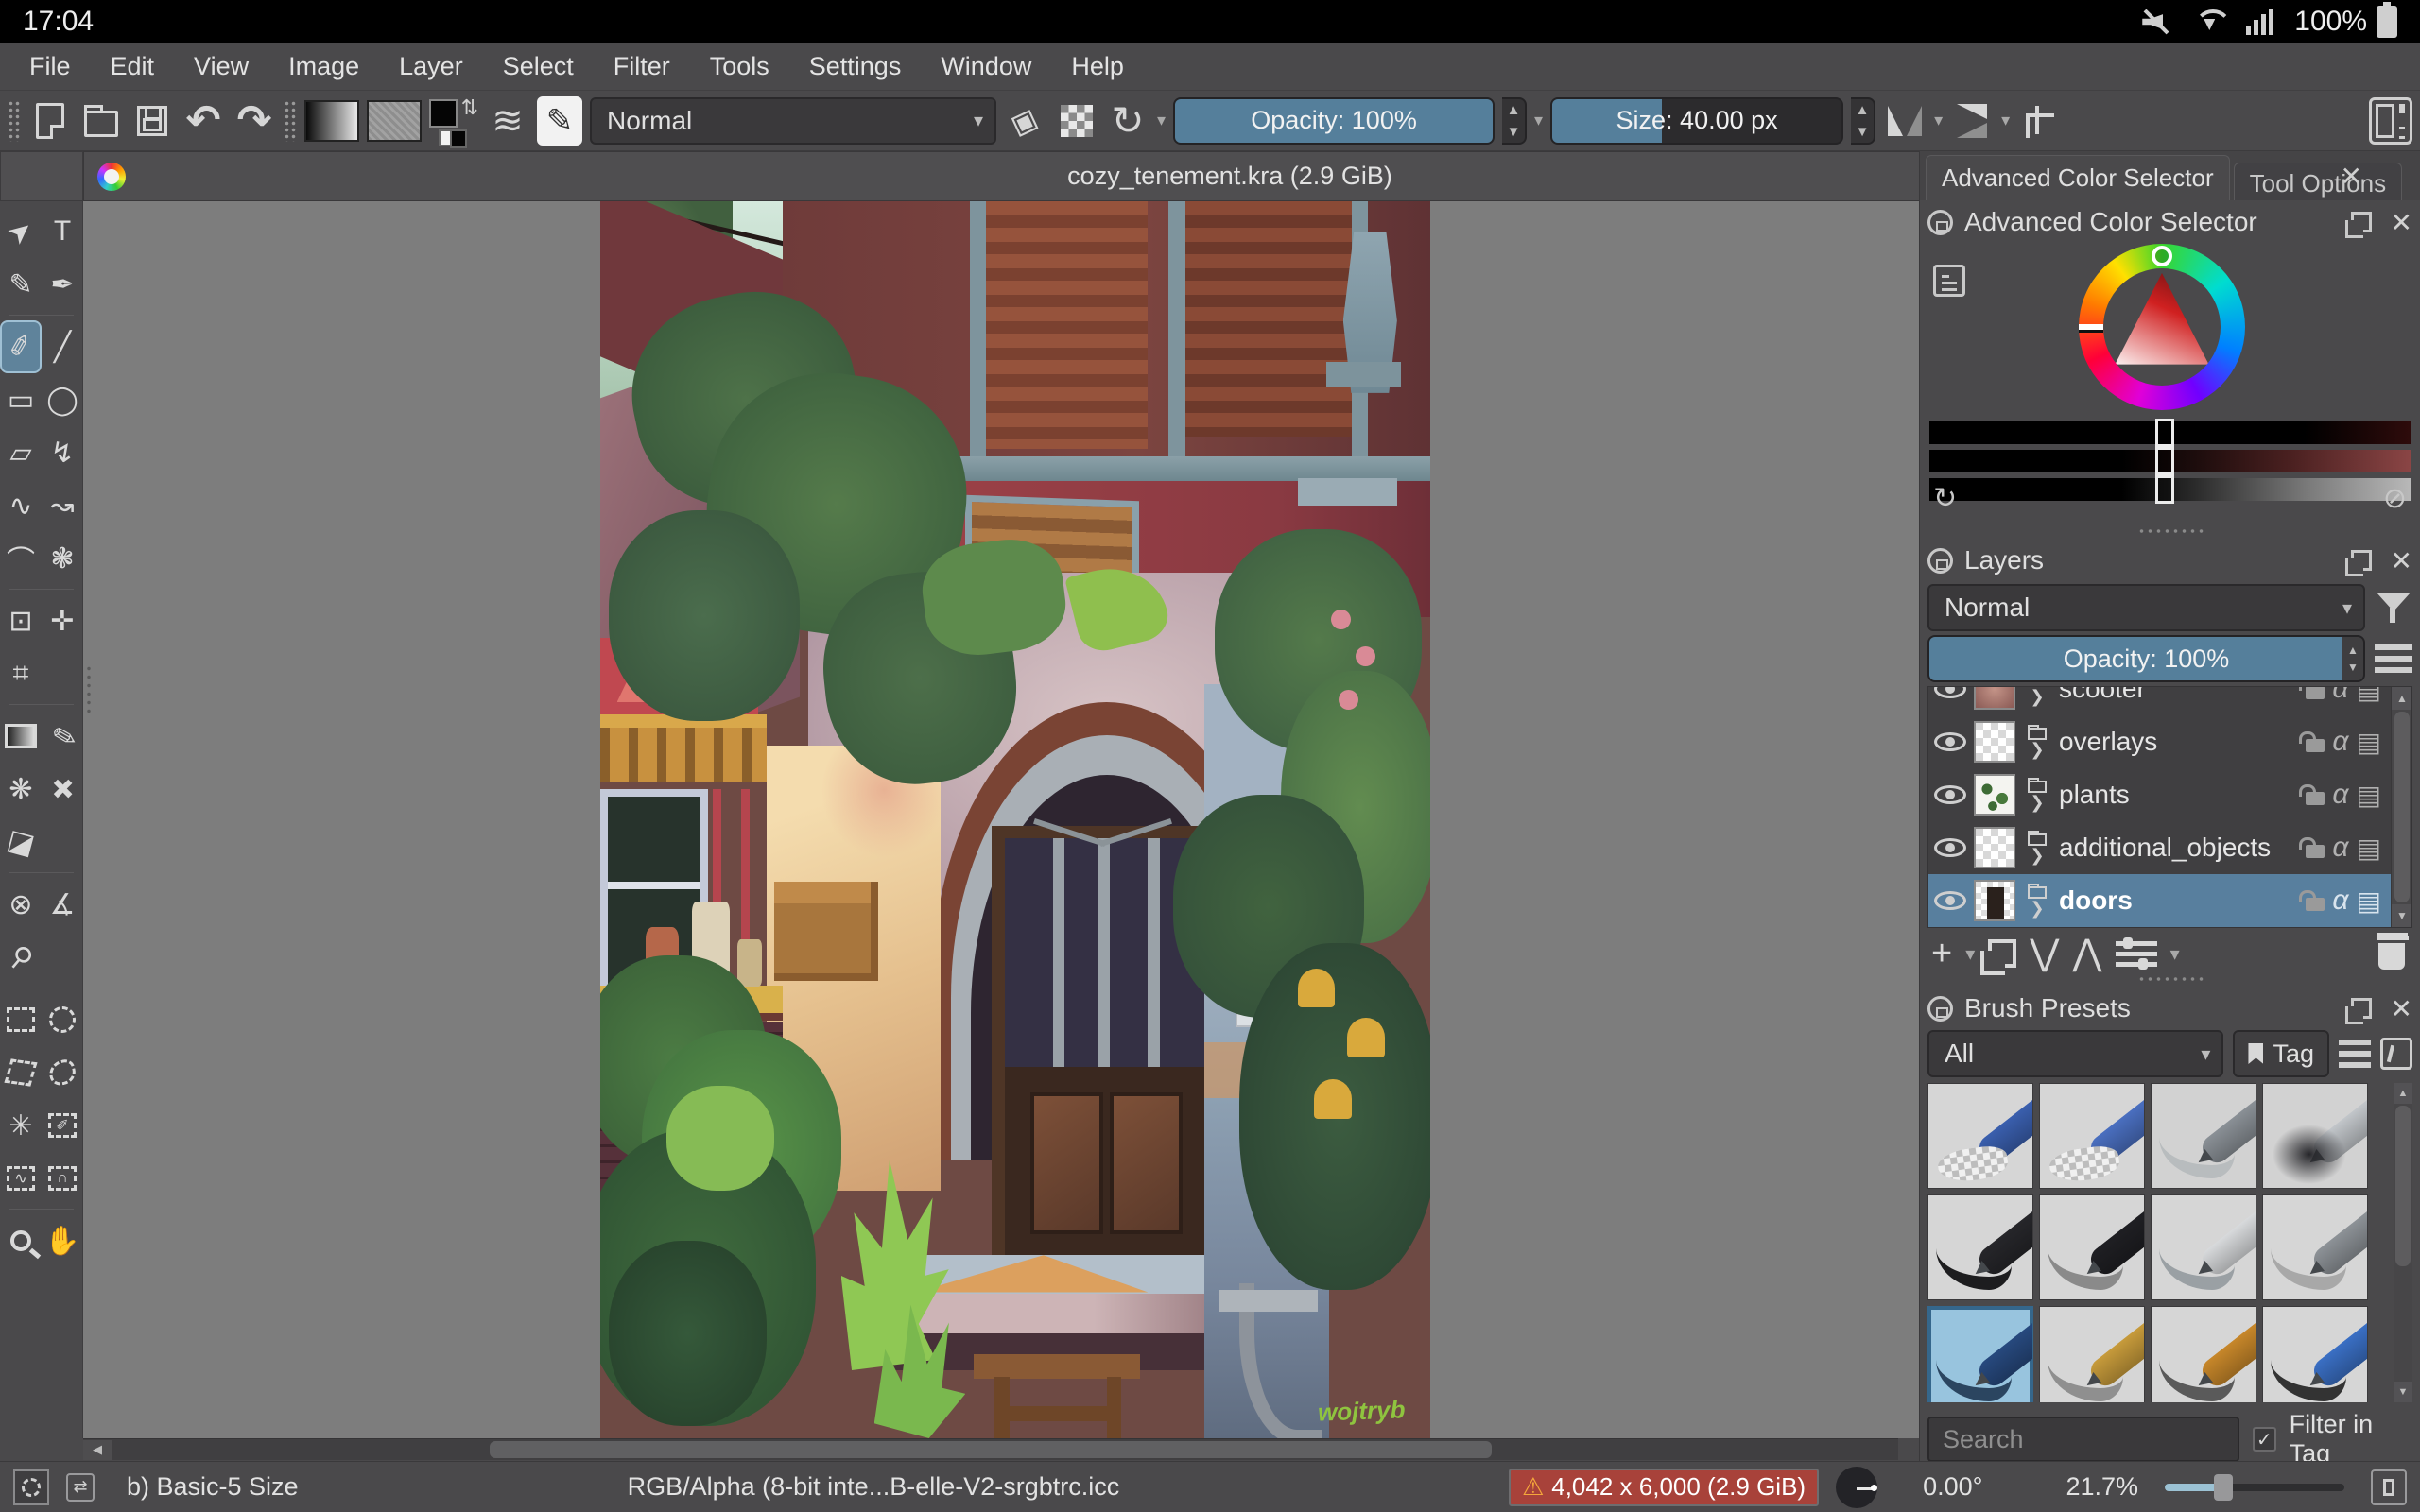 The width and height of the screenshot is (2420, 1512). Describe the element at coordinates (2394, 659) in the screenshot. I see `layer-menu-icon` at that location.